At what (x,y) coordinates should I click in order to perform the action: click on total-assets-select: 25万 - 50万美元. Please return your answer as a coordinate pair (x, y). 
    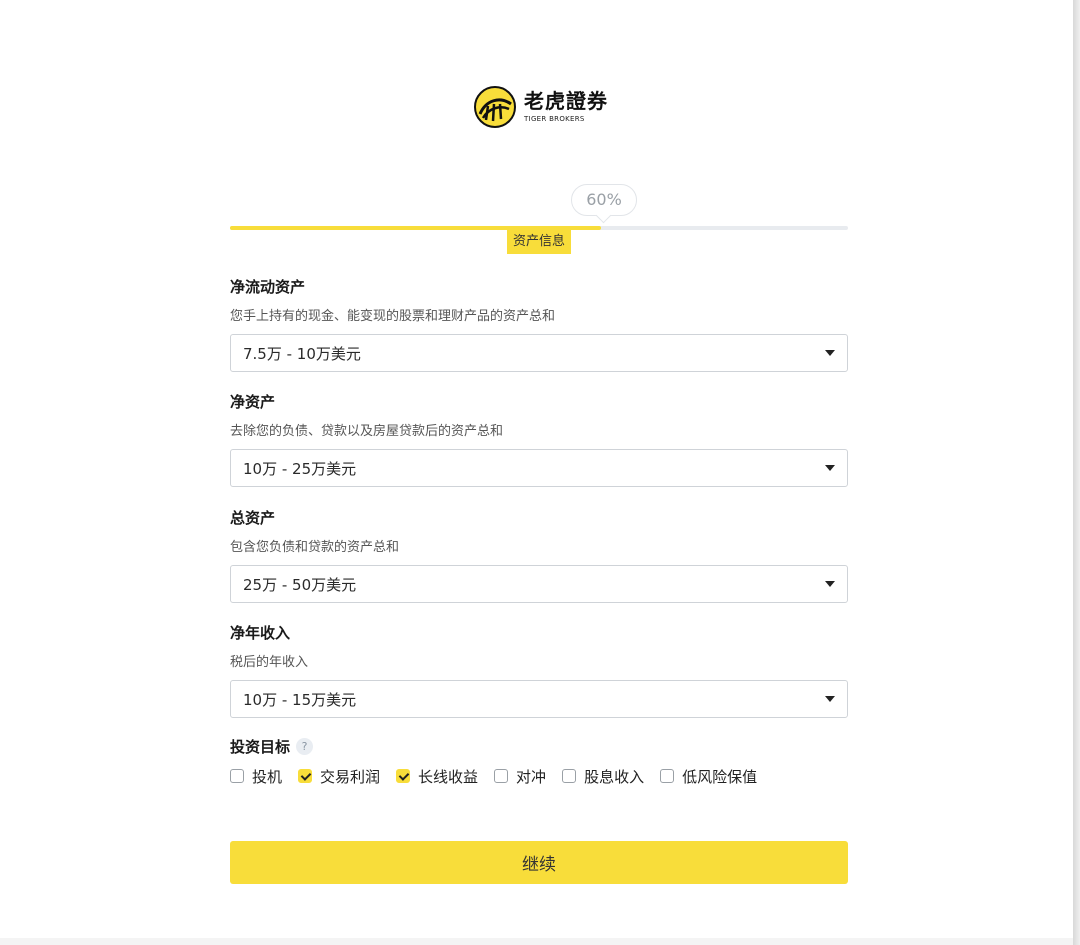
    Looking at the image, I should click on (539, 584).